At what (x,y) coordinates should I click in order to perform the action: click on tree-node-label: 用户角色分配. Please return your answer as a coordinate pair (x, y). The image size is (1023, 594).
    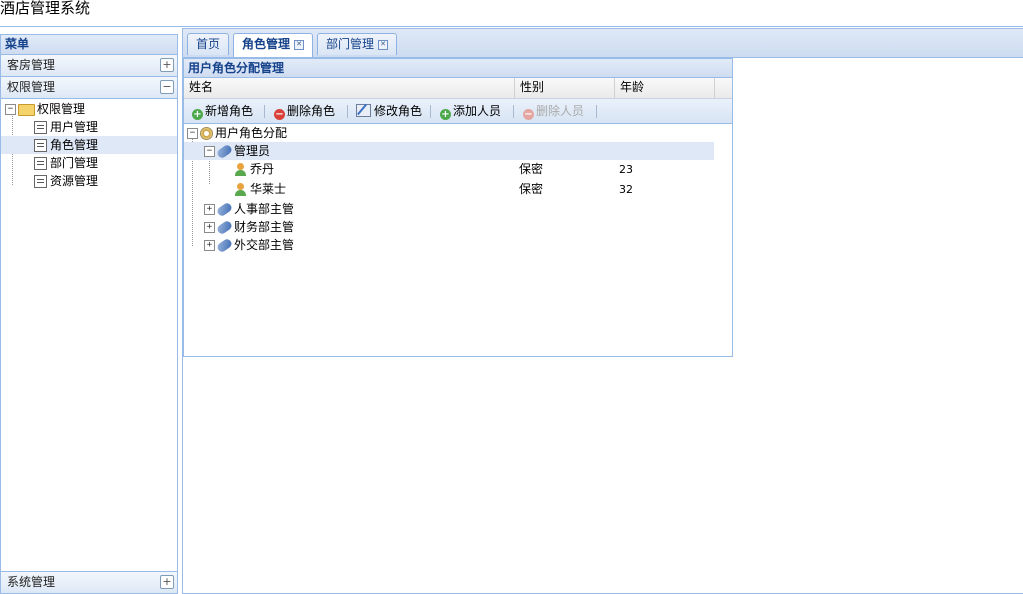
    Looking at the image, I should click on (251, 133).